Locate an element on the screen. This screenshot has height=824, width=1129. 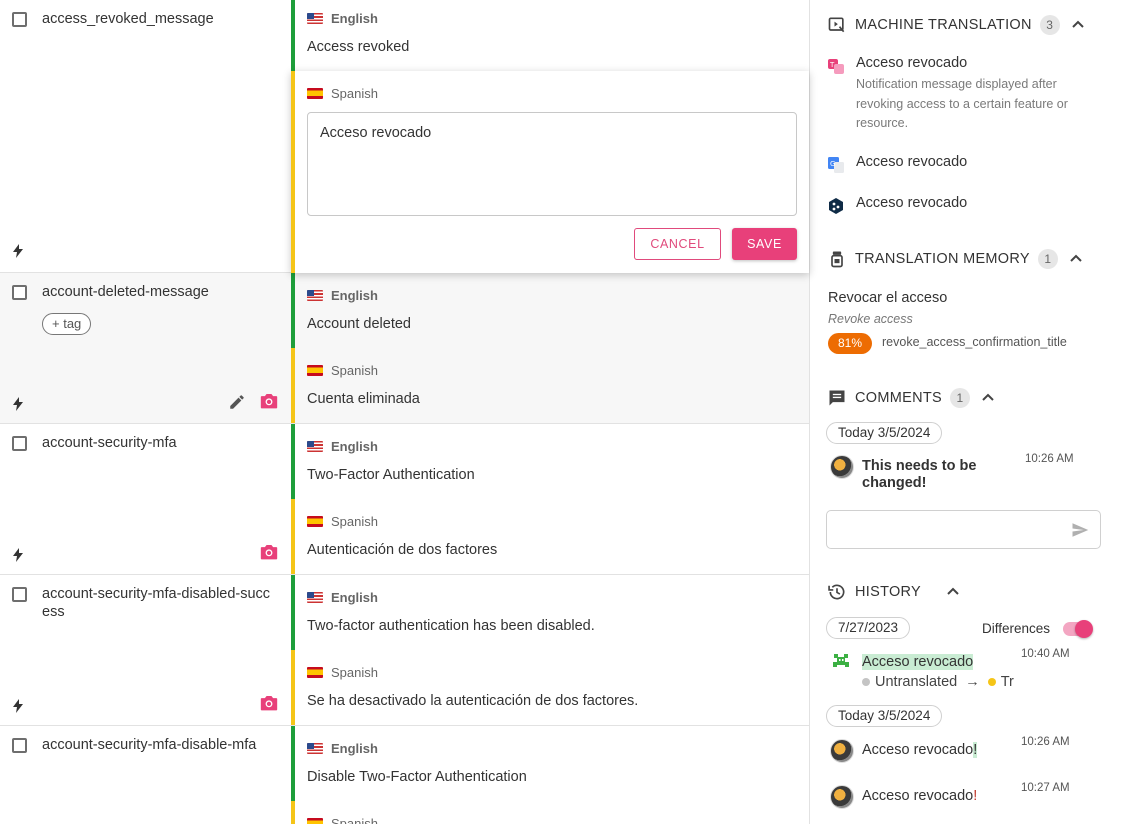
history-header: HISTORY is located at coordinates (894, 592).